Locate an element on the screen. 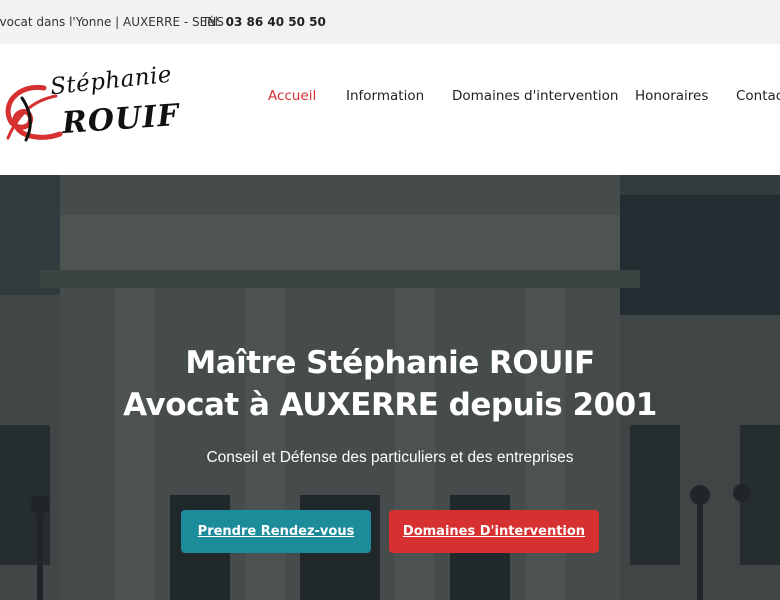 Image resolution: width=780 pixels, height=600 pixels. logo-first-name: Stéphanie is located at coordinates (111, 81).